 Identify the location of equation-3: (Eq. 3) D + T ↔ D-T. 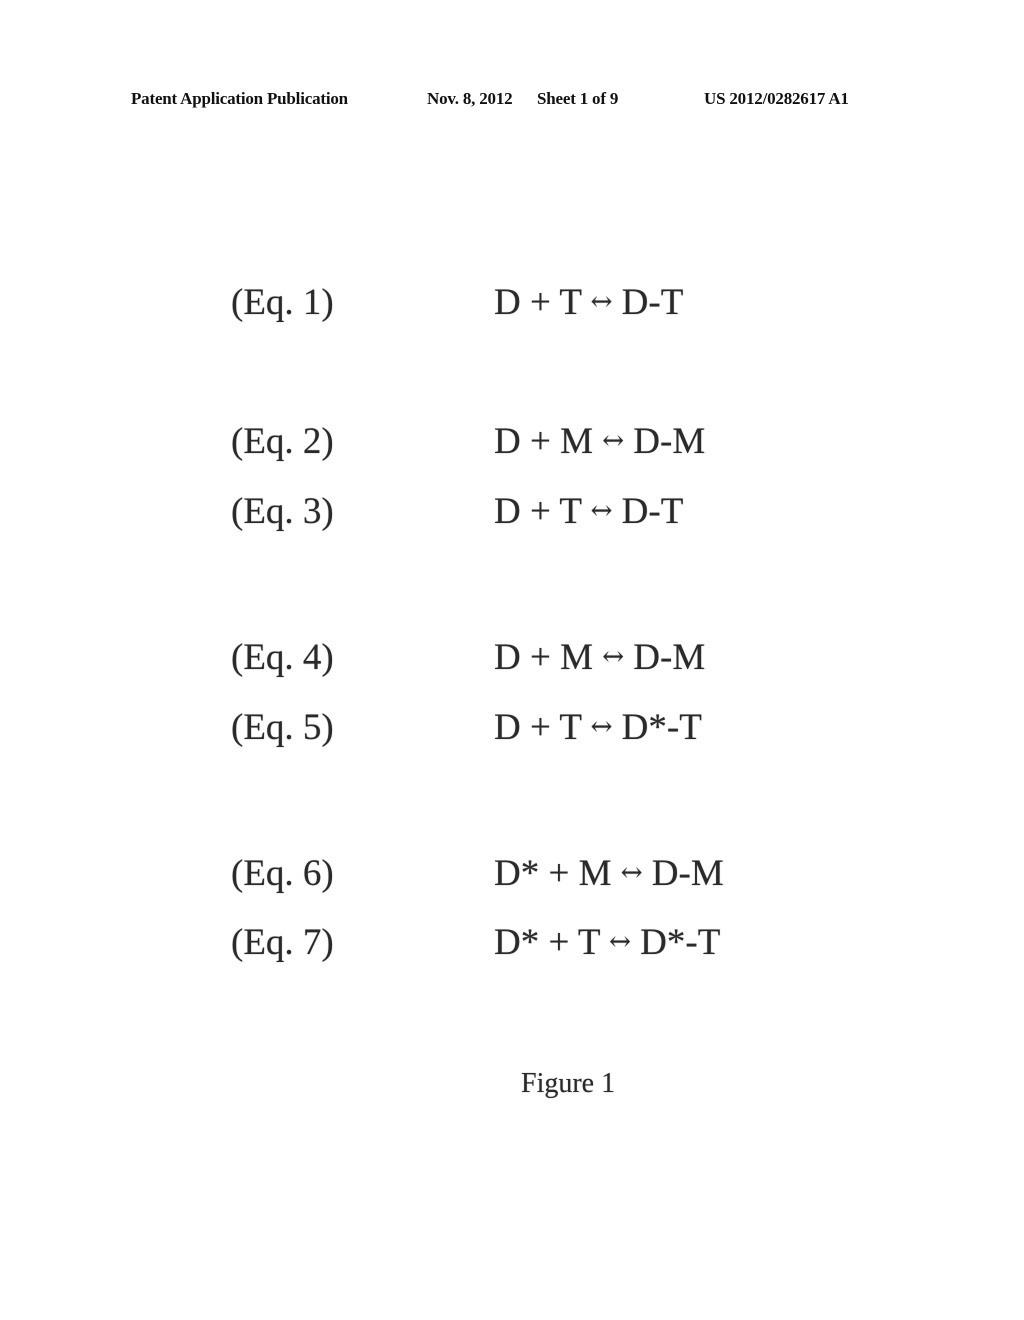
(512, 515).